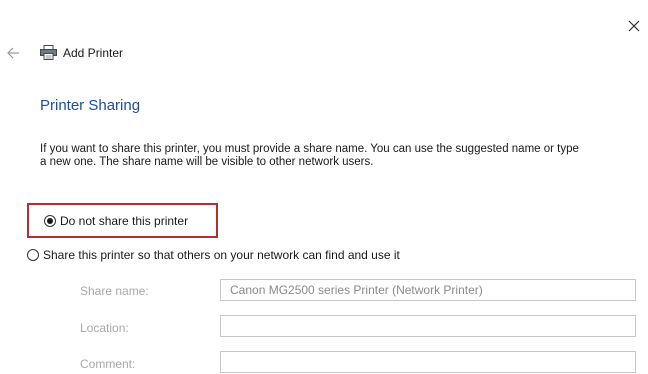  What do you see at coordinates (428, 326) in the screenshot?
I see `location-field` at bounding box center [428, 326].